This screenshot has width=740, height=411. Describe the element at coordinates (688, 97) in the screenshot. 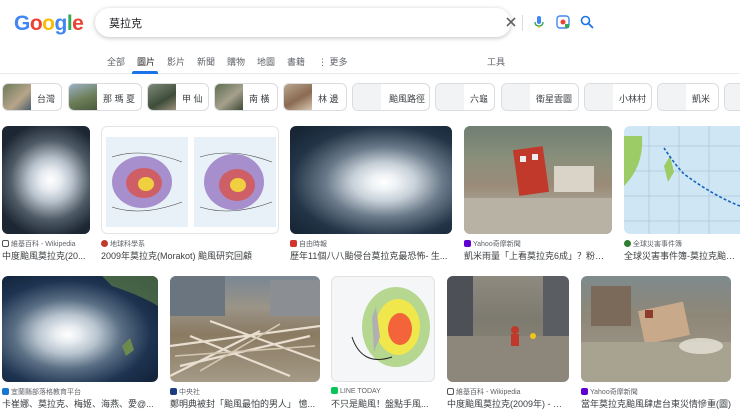

I see `chip-gaemi: 凱米` at that location.